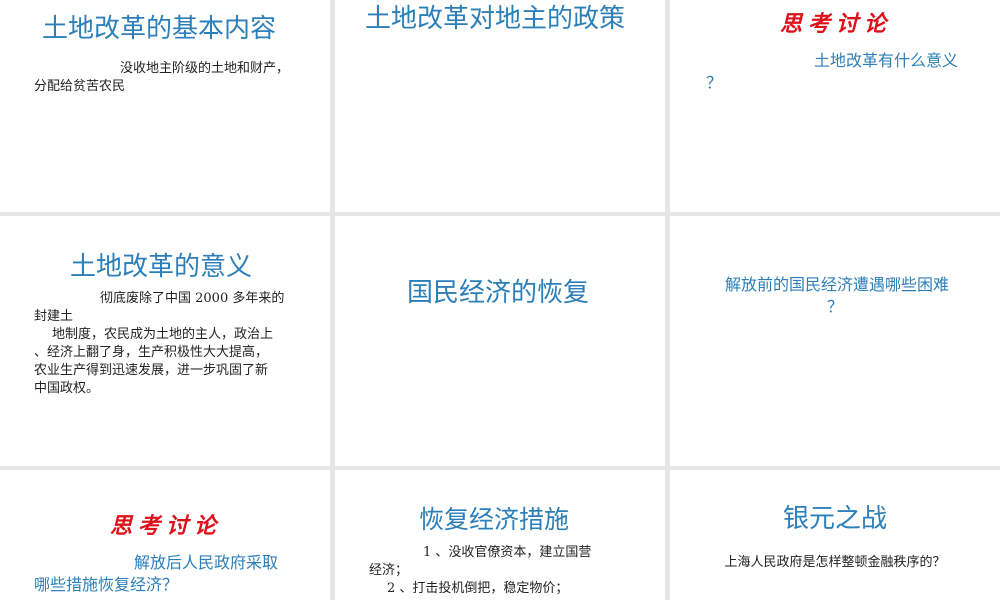  What do you see at coordinates (835, 341) in the screenshot?
I see `slide-pre-liberation-difficulties: 解放前的国民经济遭遇哪些困难 ？` at bounding box center [835, 341].